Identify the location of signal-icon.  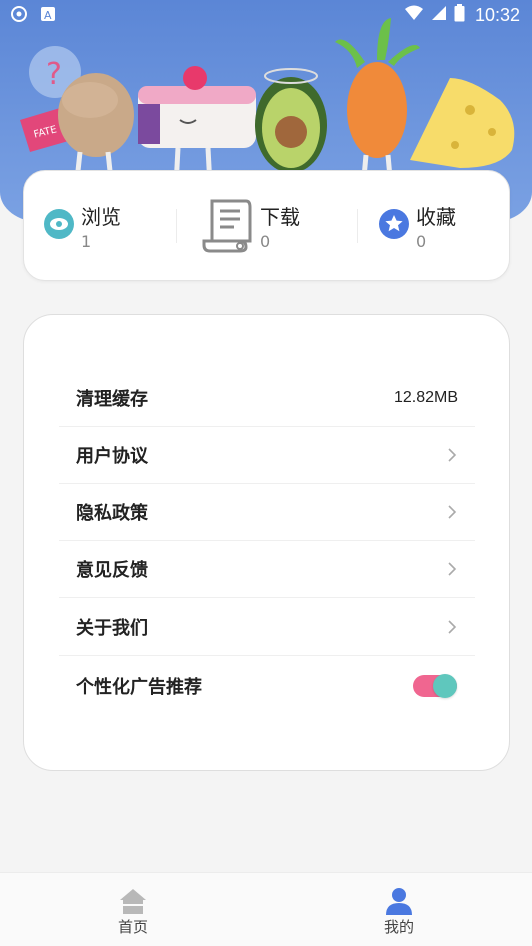
(439, 15).